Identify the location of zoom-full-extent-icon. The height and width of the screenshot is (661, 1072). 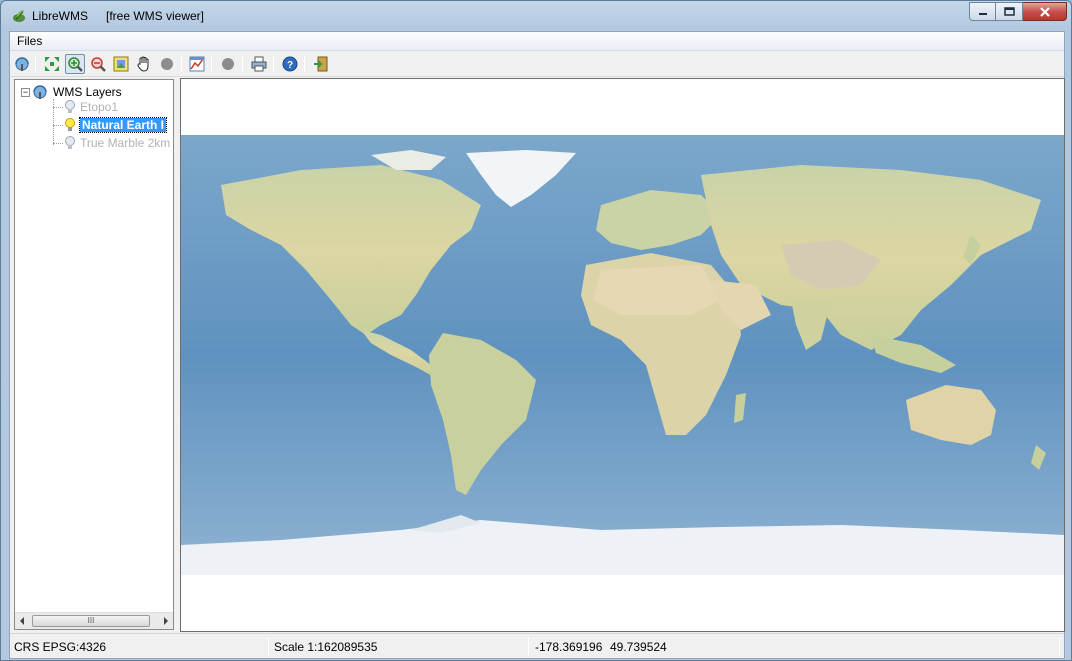
(52, 64).